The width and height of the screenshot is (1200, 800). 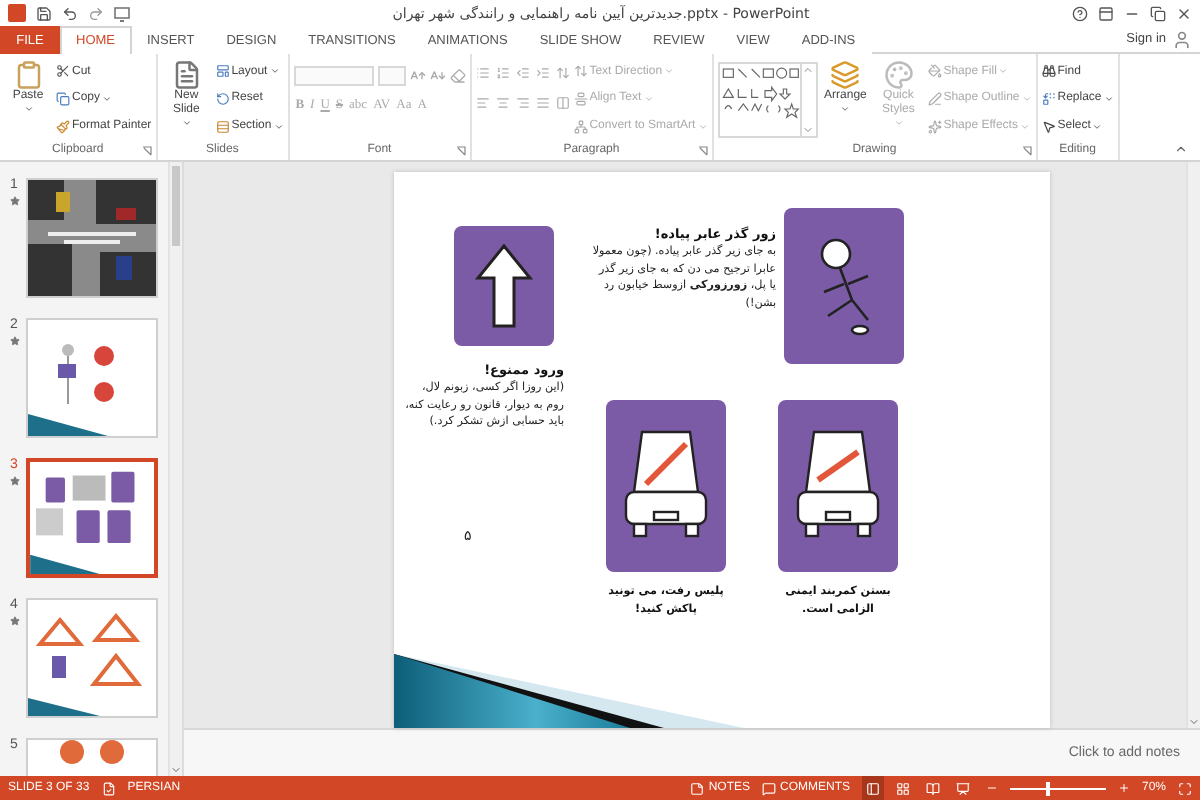 What do you see at coordinates (108, 788) in the screenshot?
I see `document-check-icon` at bounding box center [108, 788].